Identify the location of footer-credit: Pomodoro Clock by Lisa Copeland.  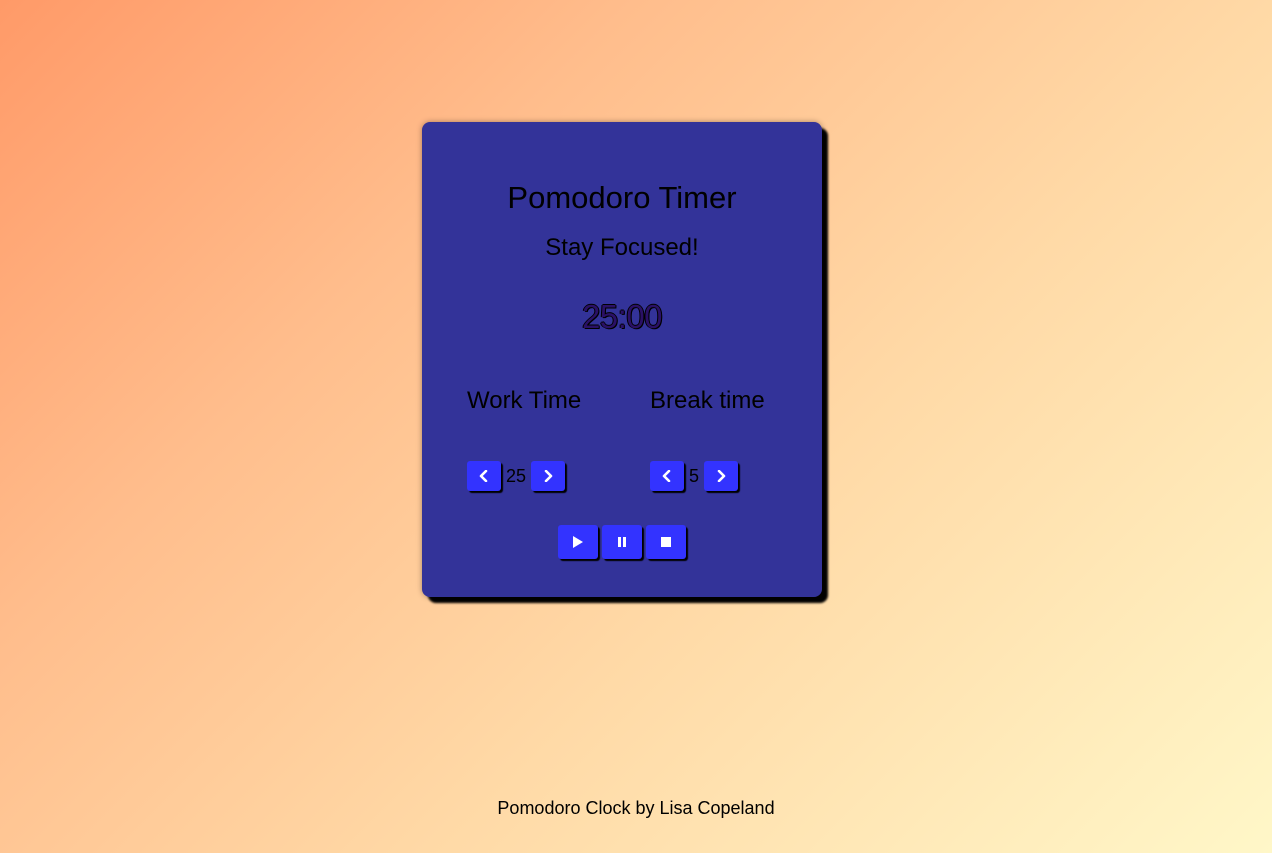
(636, 808).